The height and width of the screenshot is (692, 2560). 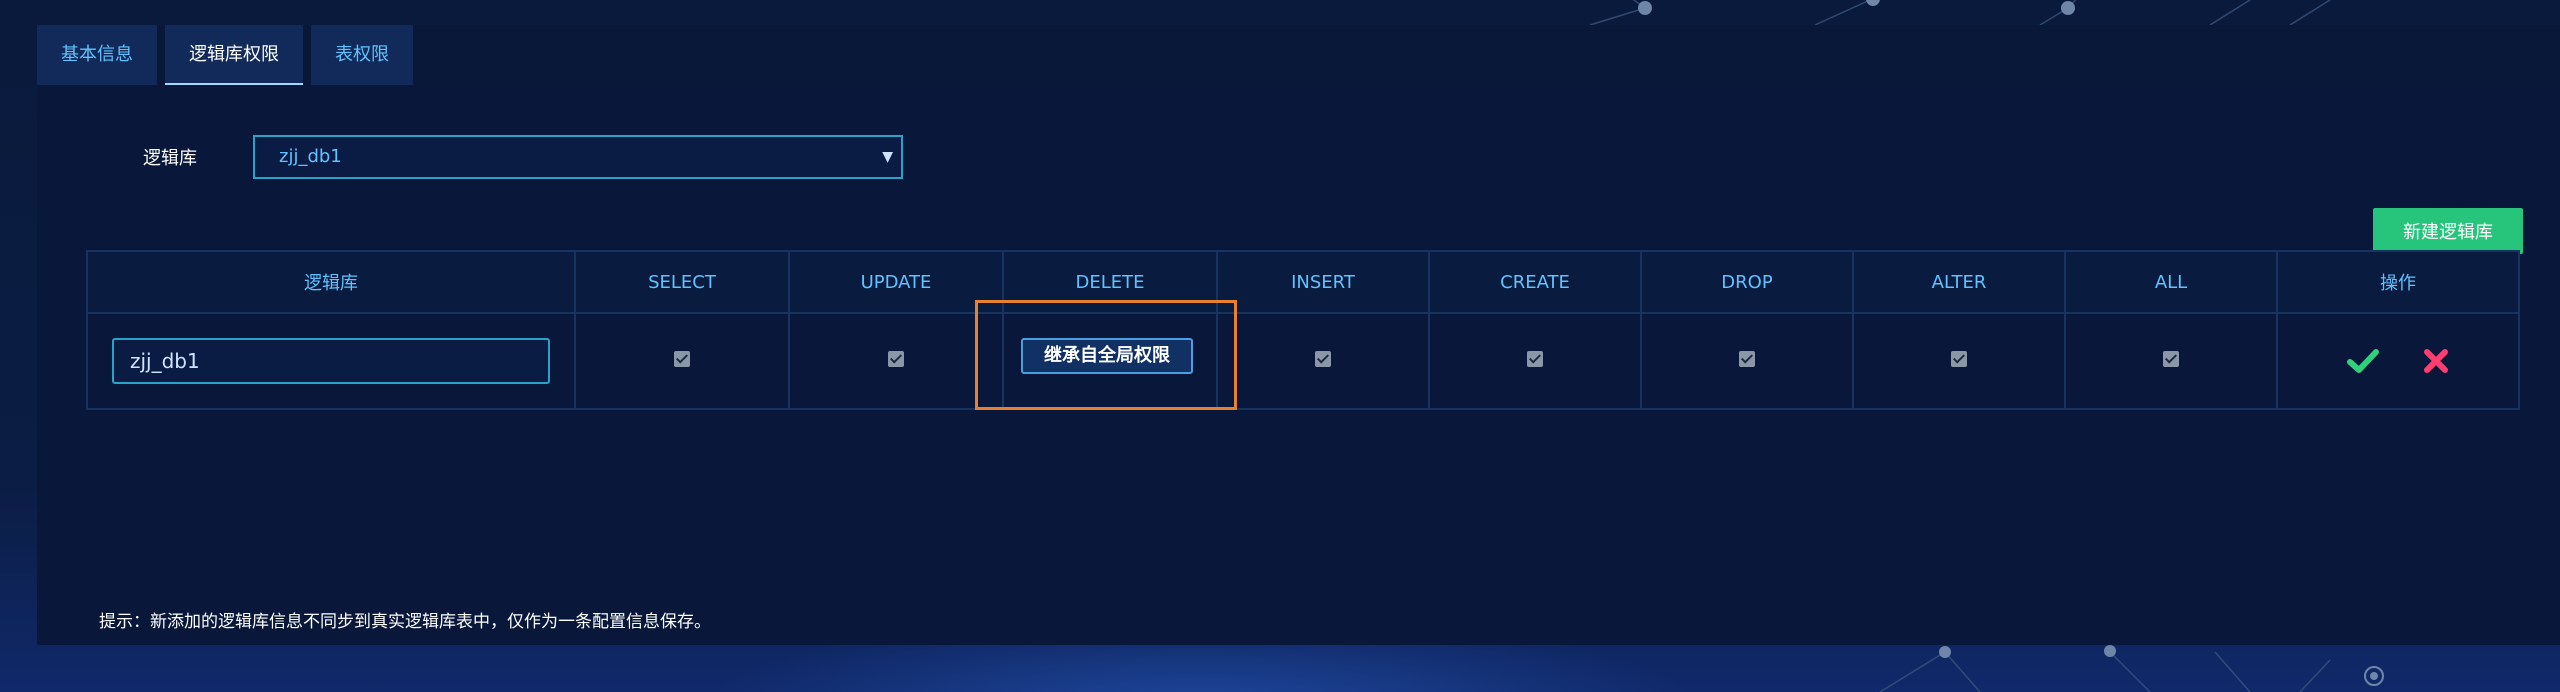 I want to click on actions-cell, so click(x=2398, y=361).